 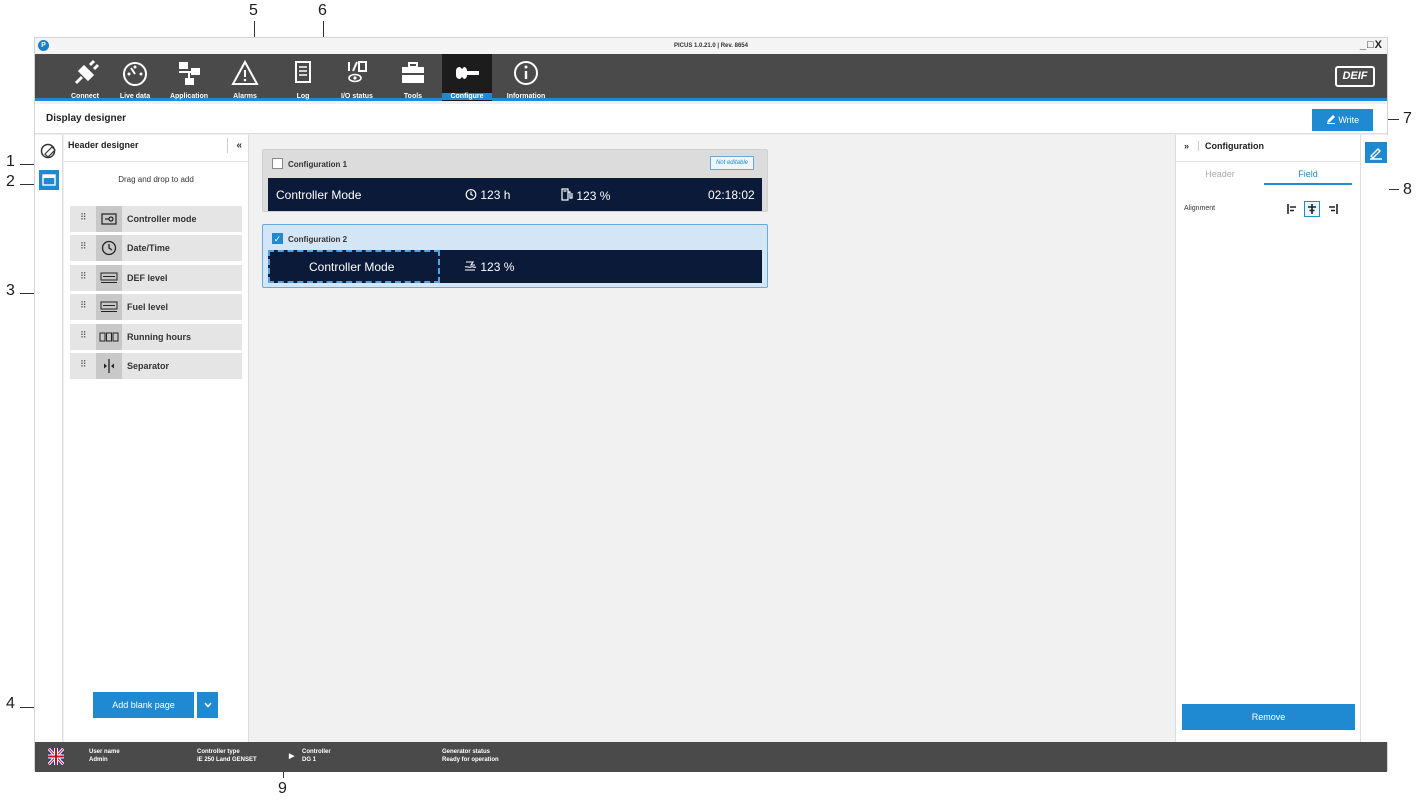 I want to click on header-item-separator: ⠿ Separator, so click(x=156, y=366).